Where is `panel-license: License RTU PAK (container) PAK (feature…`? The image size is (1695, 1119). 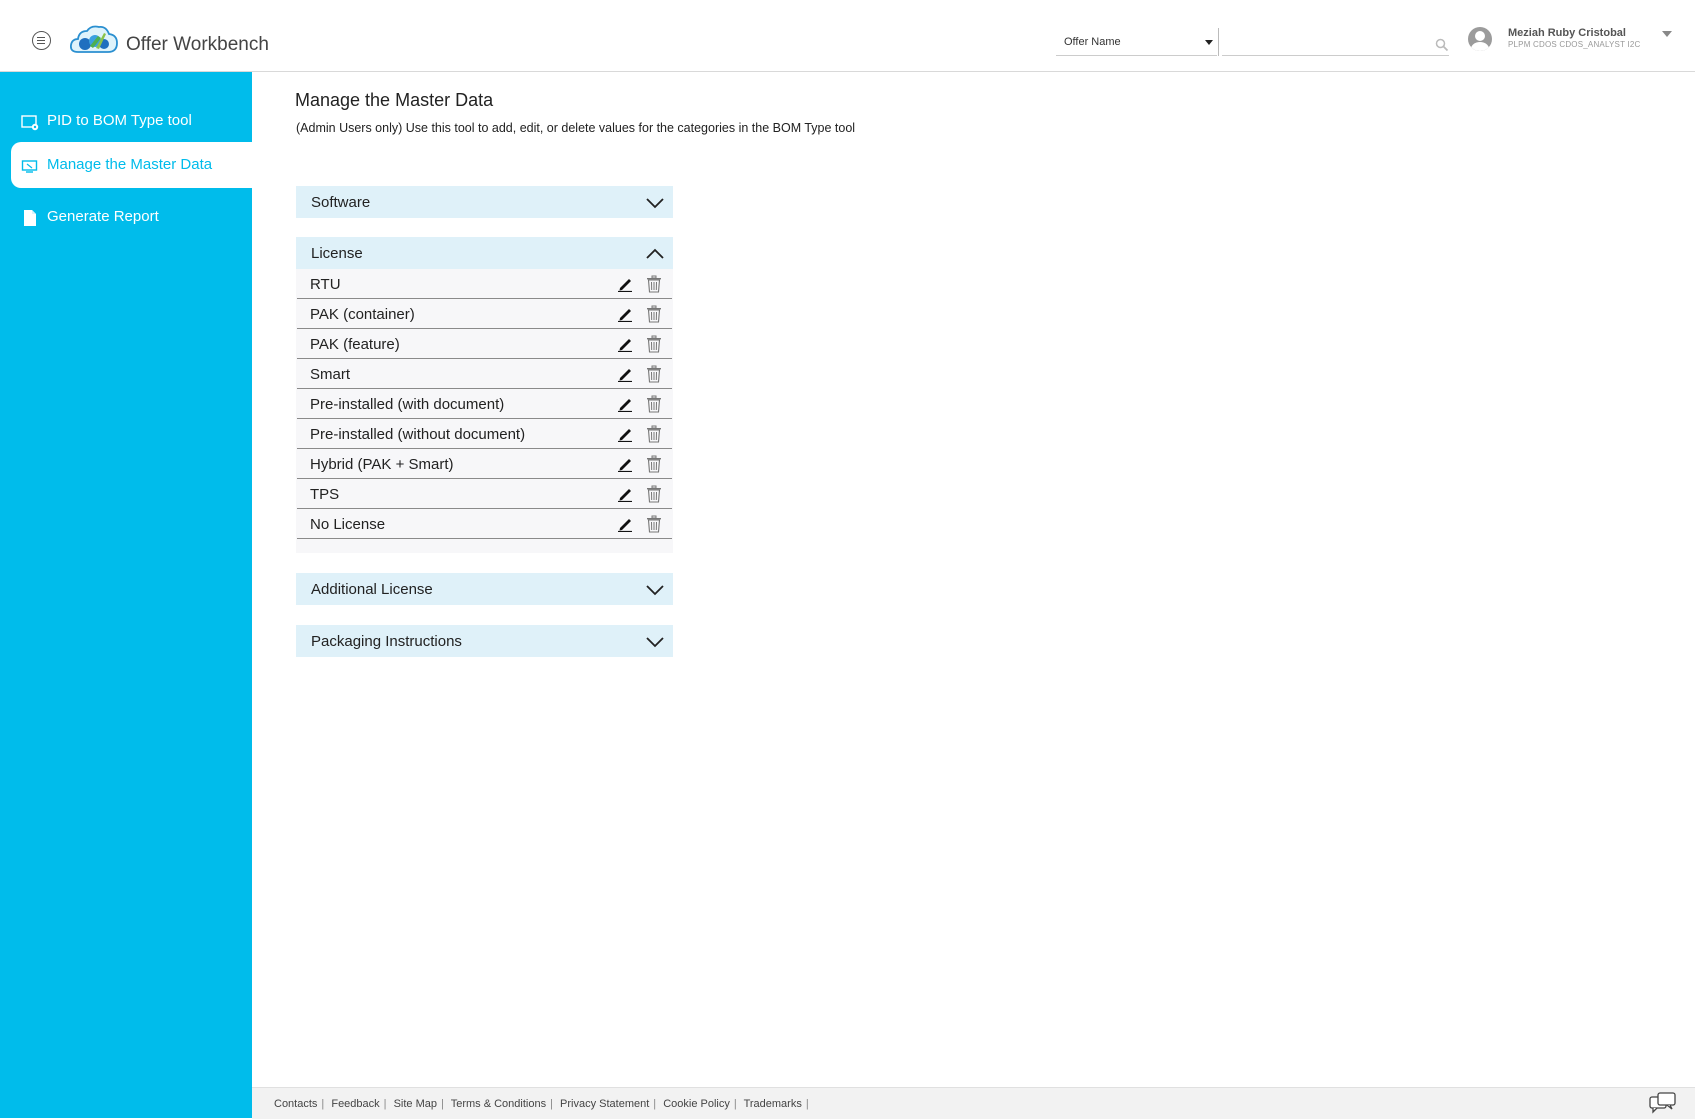
panel-license: License RTU PAK (container) PAK (feature… is located at coordinates (484, 395).